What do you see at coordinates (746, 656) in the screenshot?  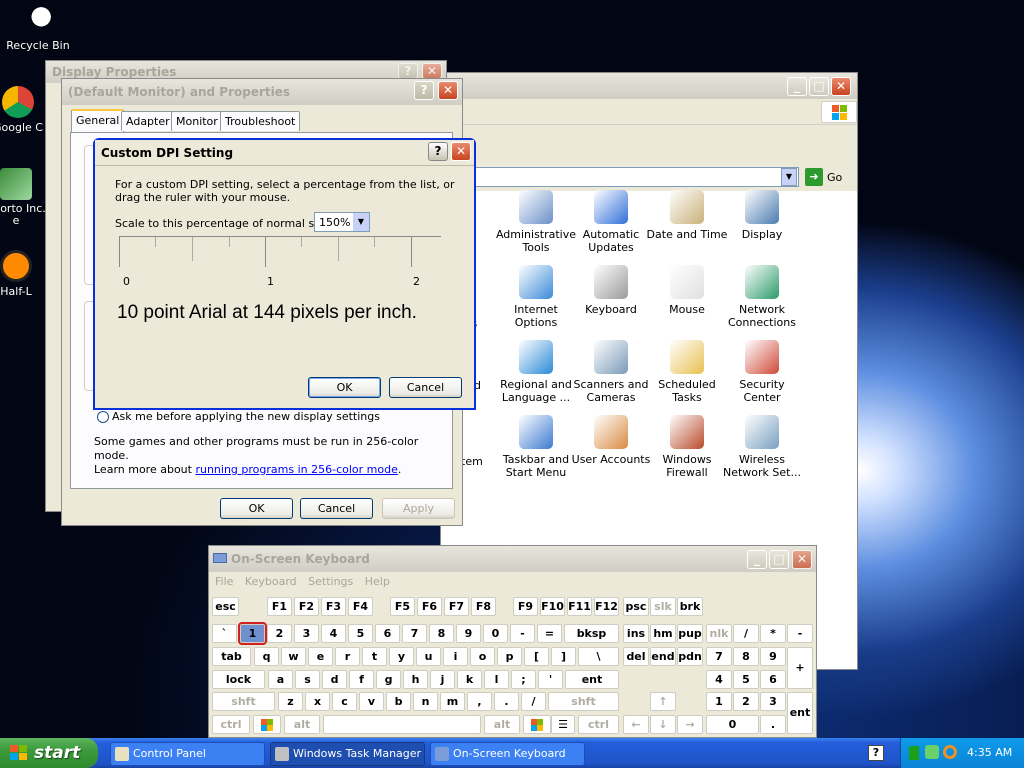 I see `osk-key-n8: 8` at bounding box center [746, 656].